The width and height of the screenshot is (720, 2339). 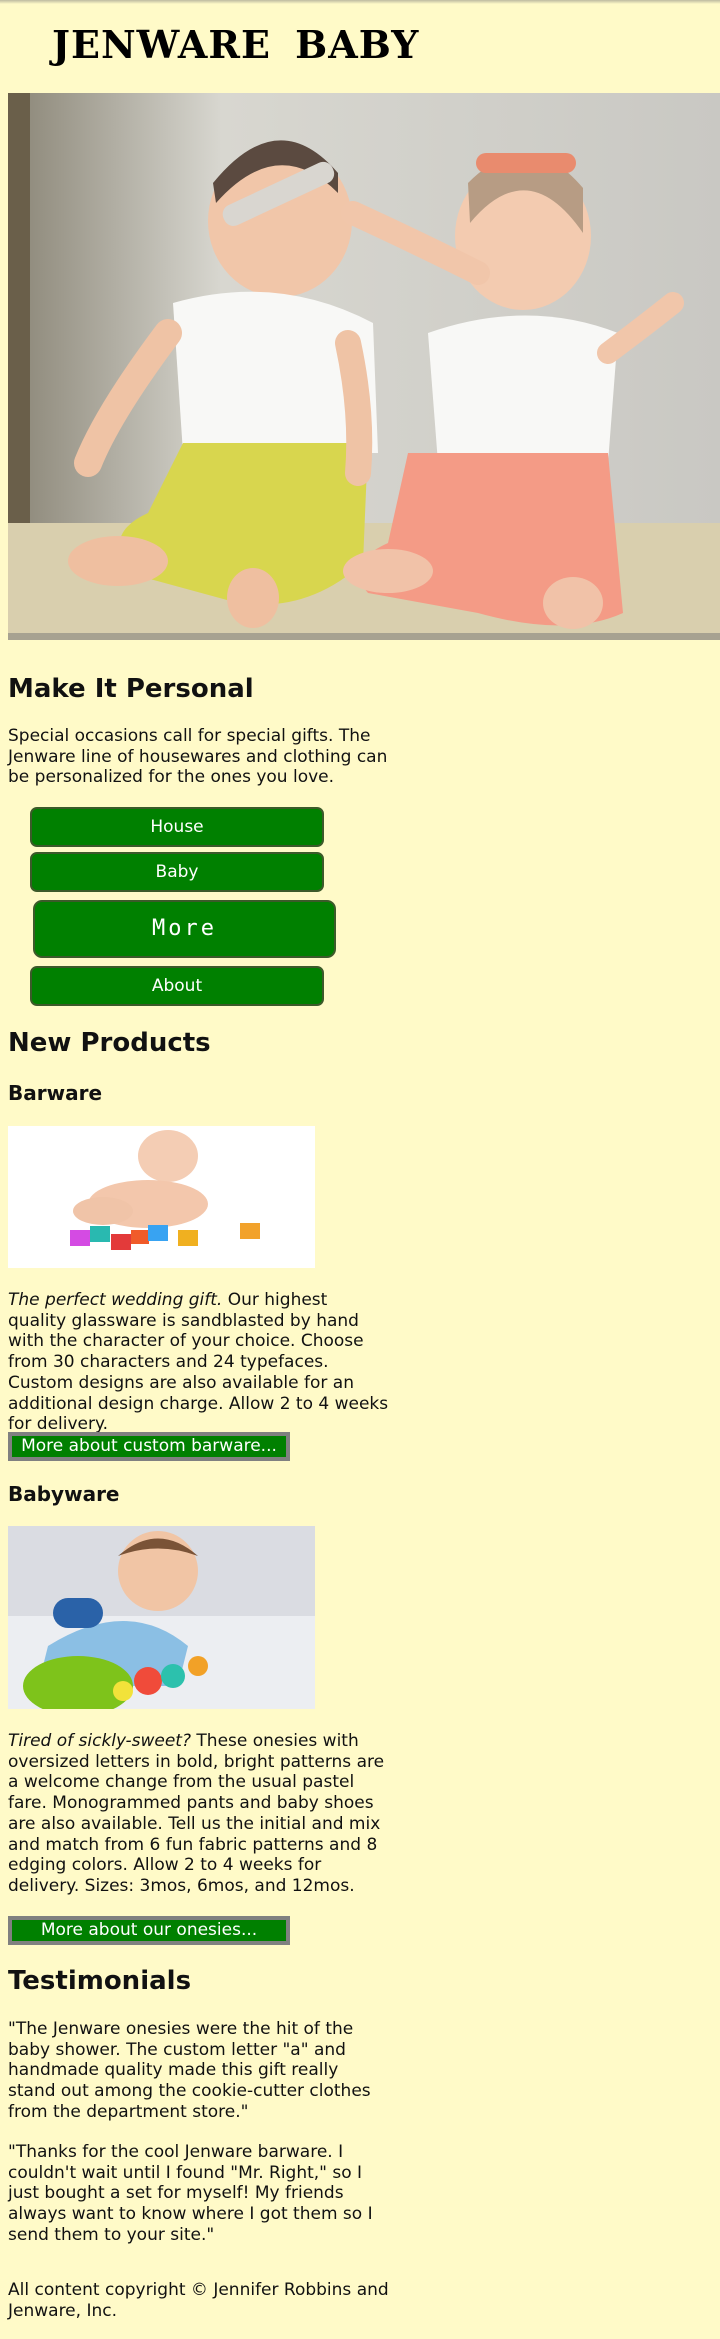 What do you see at coordinates (109, 1043) in the screenshot?
I see `products-heading: New Products` at bounding box center [109, 1043].